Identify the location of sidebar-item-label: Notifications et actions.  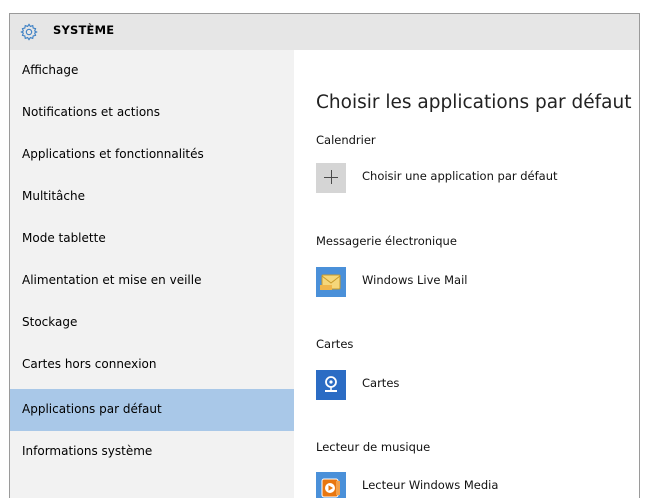
(91, 112).